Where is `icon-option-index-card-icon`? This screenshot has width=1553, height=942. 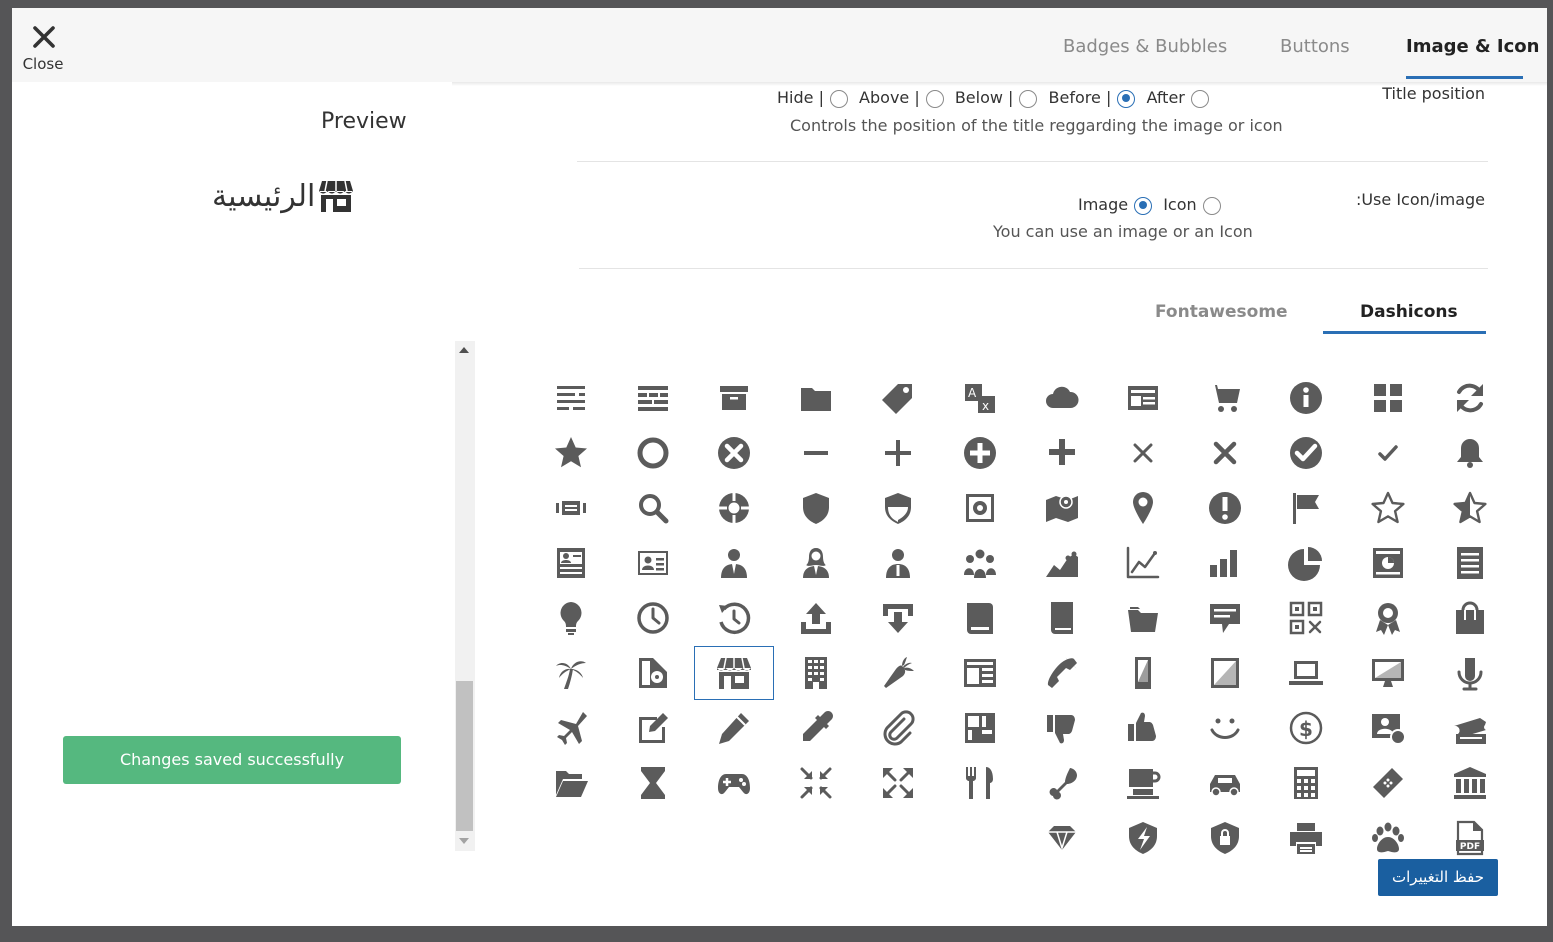
icon-option-index-card-icon is located at coordinates (980, 673).